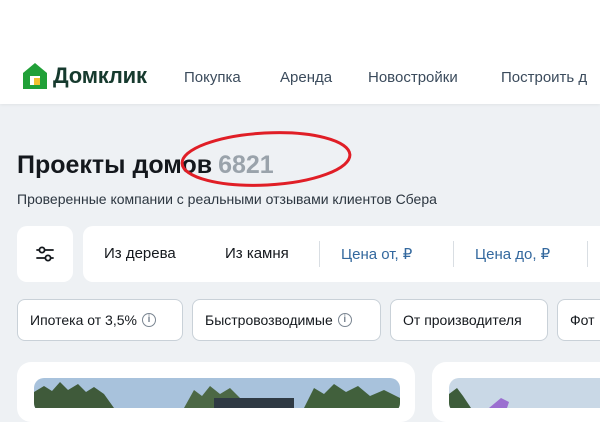 The height and width of the screenshot is (422, 600). What do you see at coordinates (512, 254) in the screenshot?
I see `price-to-input: Цена до, ₽` at bounding box center [512, 254].